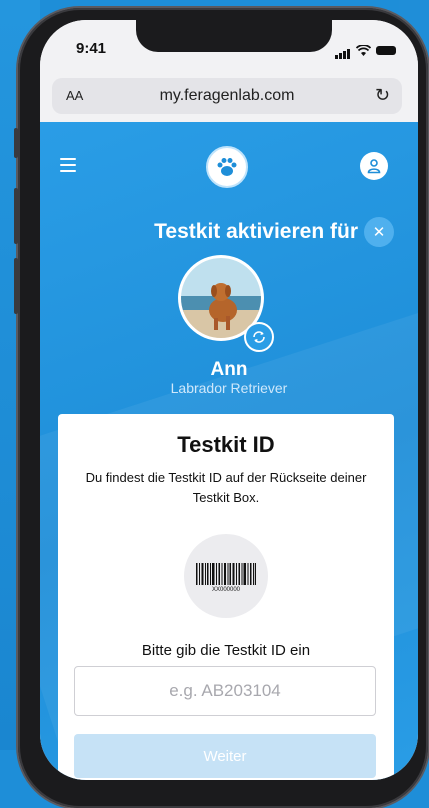 The image size is (429, 808). What do you see at coordinates (226, 650) in the screenshot?
I see `input-label: Bitte gib die Testkit ID ein` at bounding box center [226, 650].